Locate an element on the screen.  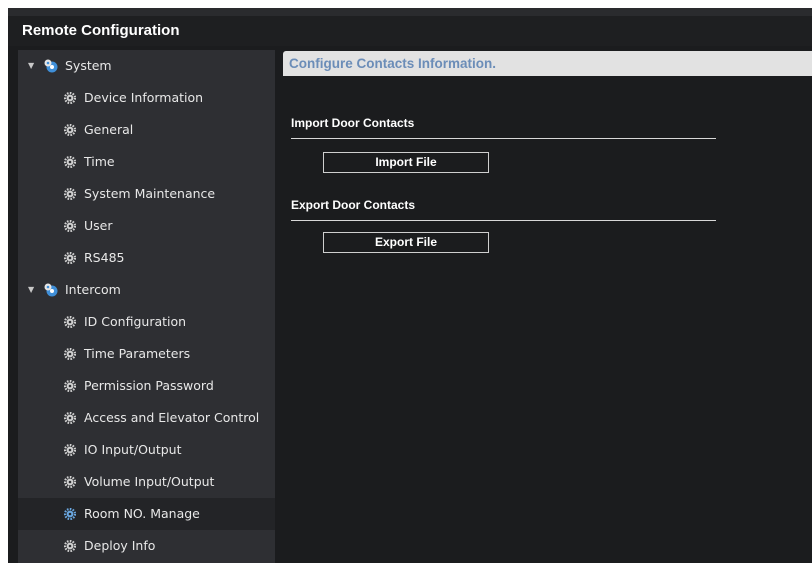
sidebar-item-label: Deploy Info is located at coordinates (120, 545).